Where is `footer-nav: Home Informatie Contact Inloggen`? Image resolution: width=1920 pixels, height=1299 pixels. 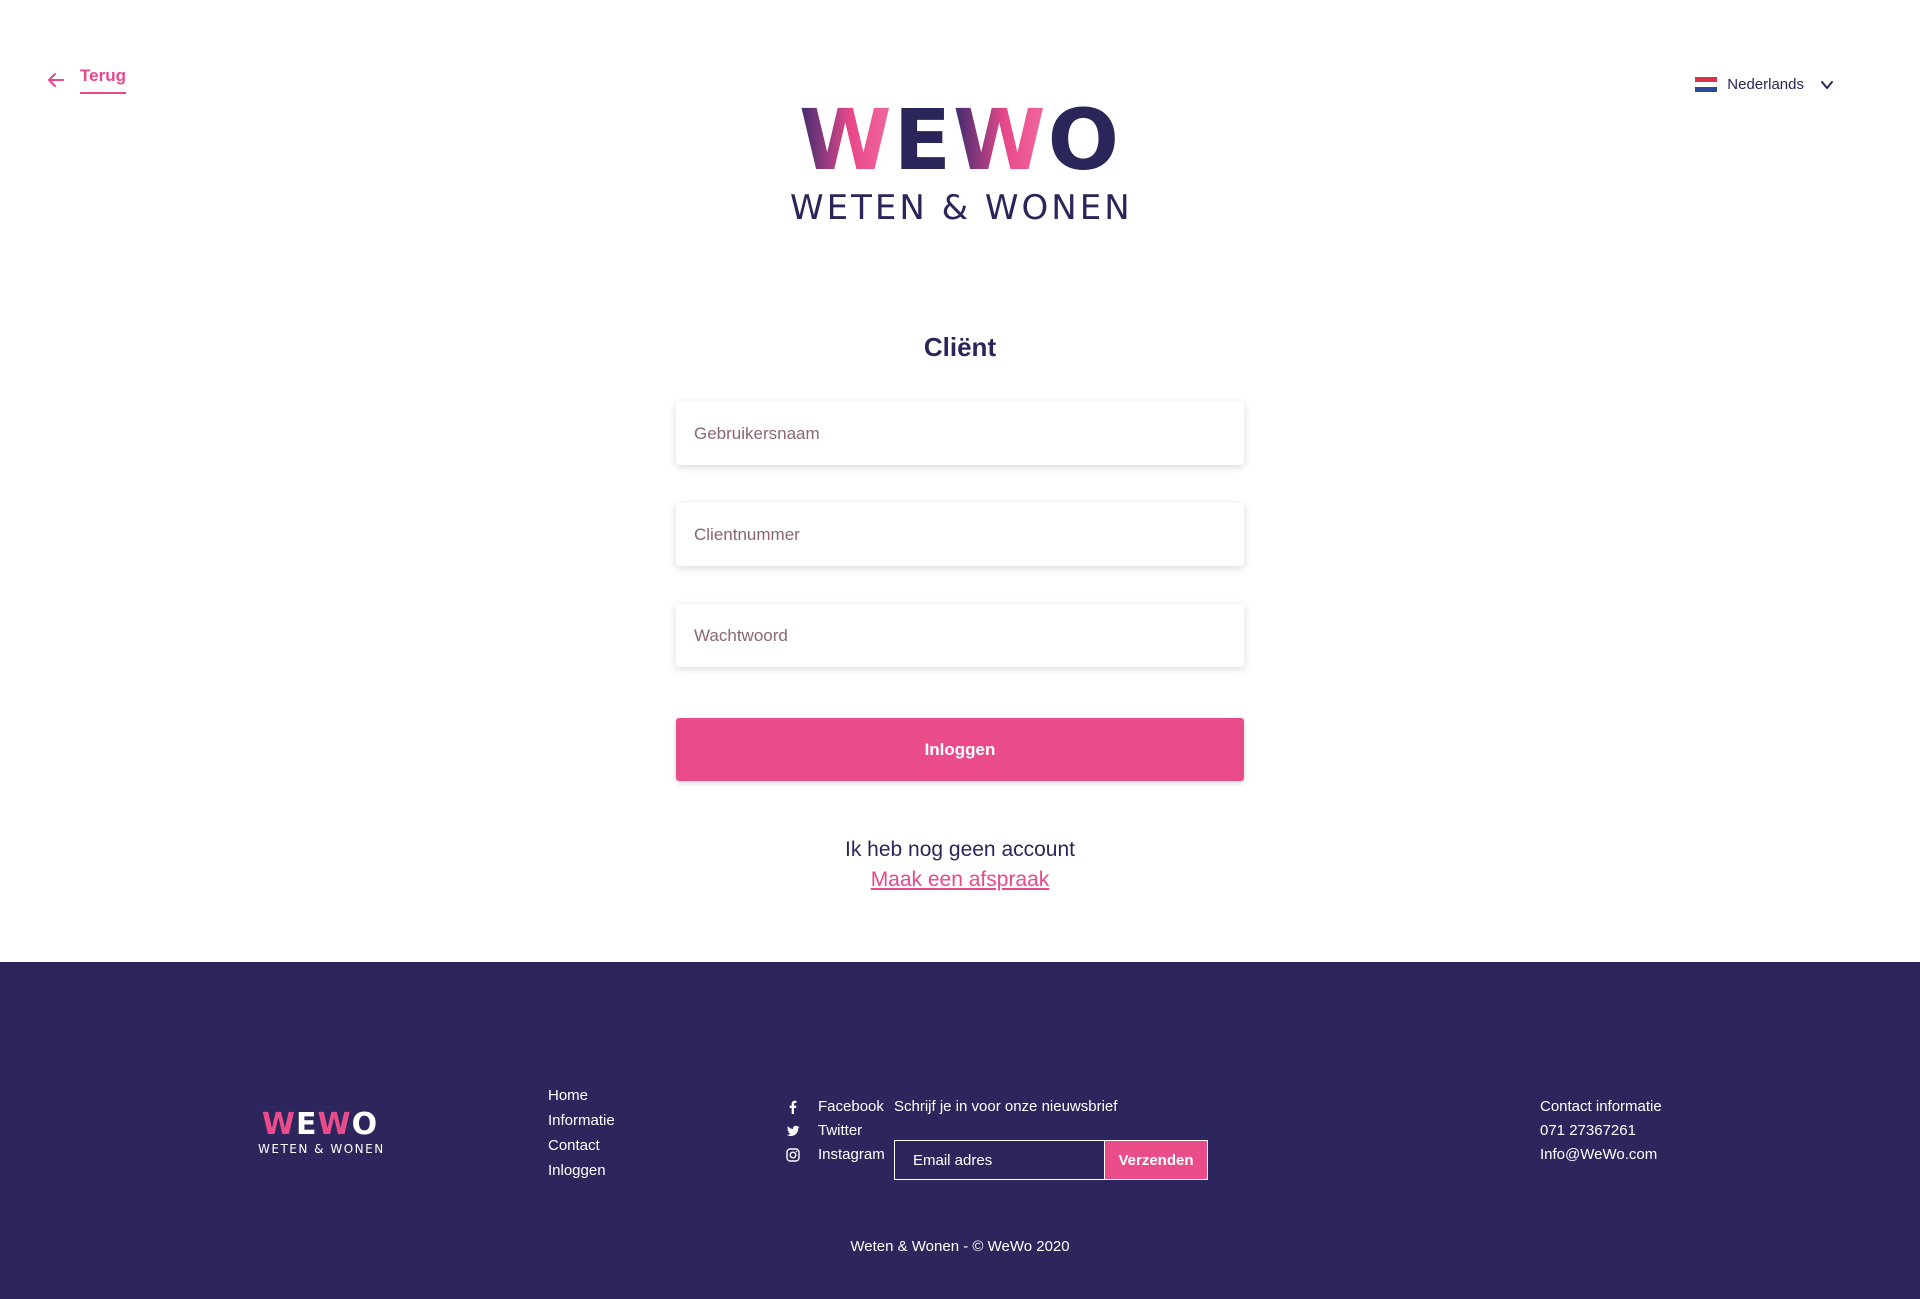 footer-nav: Home Informatie Contact Inloggen is located at coordinates (581, 1133).